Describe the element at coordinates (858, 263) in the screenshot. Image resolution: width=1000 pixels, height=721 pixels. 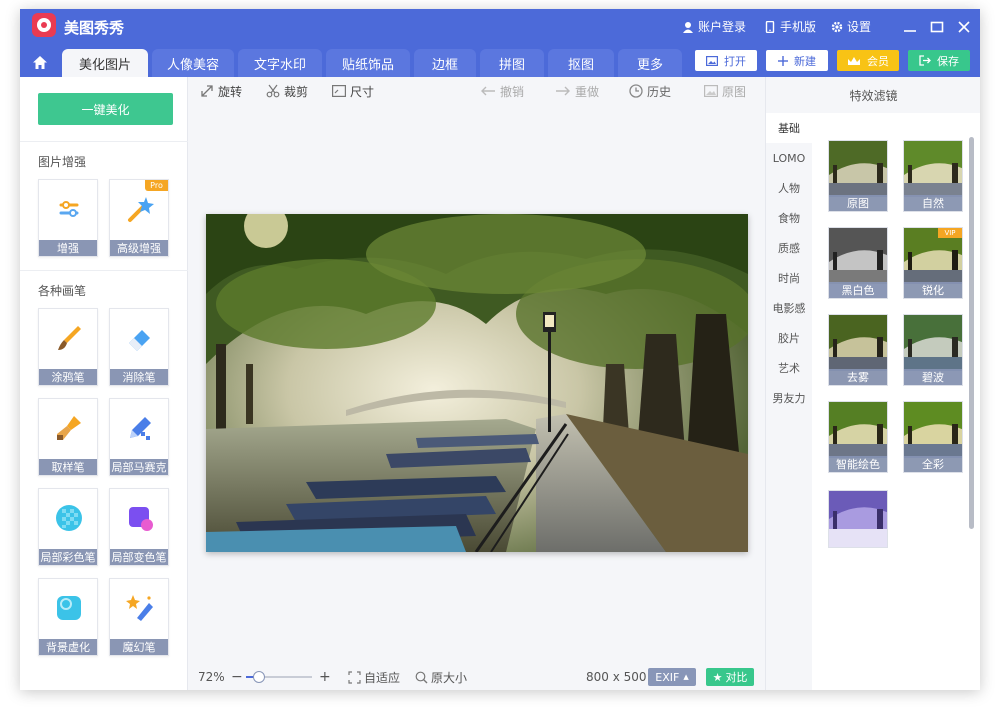
I see `filter-black-white: 黑白色` at that location.